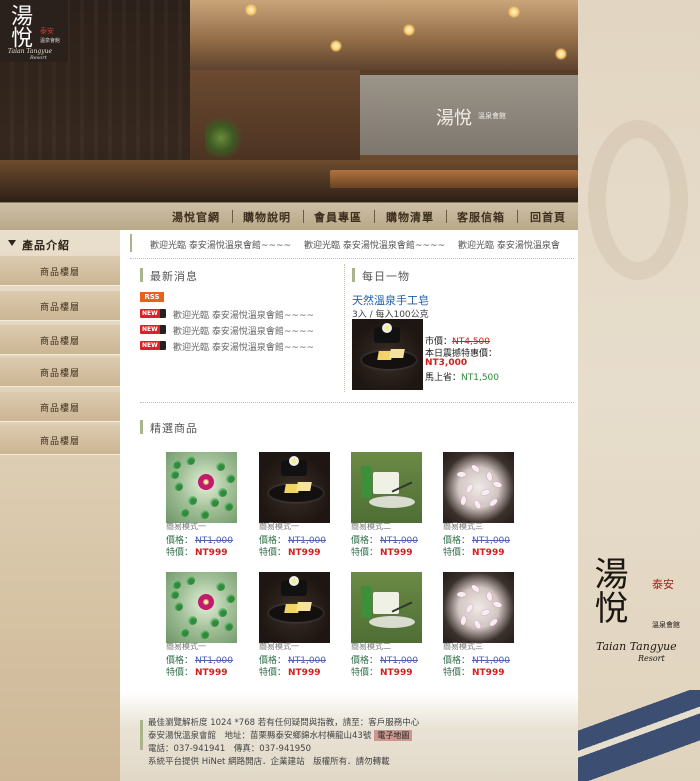 The image size is (700, 781). What do you see at coordinates (30, 51) in the screenshot?
I see `logo-en: Taian Tangyue` at bounding box center [30, 51].